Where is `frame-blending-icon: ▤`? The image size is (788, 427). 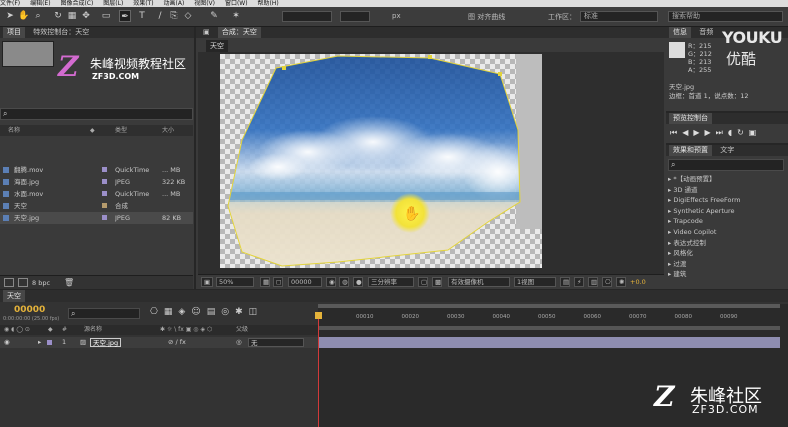 frame-blending-icon: ▤ is located at coordinates (214, 312).